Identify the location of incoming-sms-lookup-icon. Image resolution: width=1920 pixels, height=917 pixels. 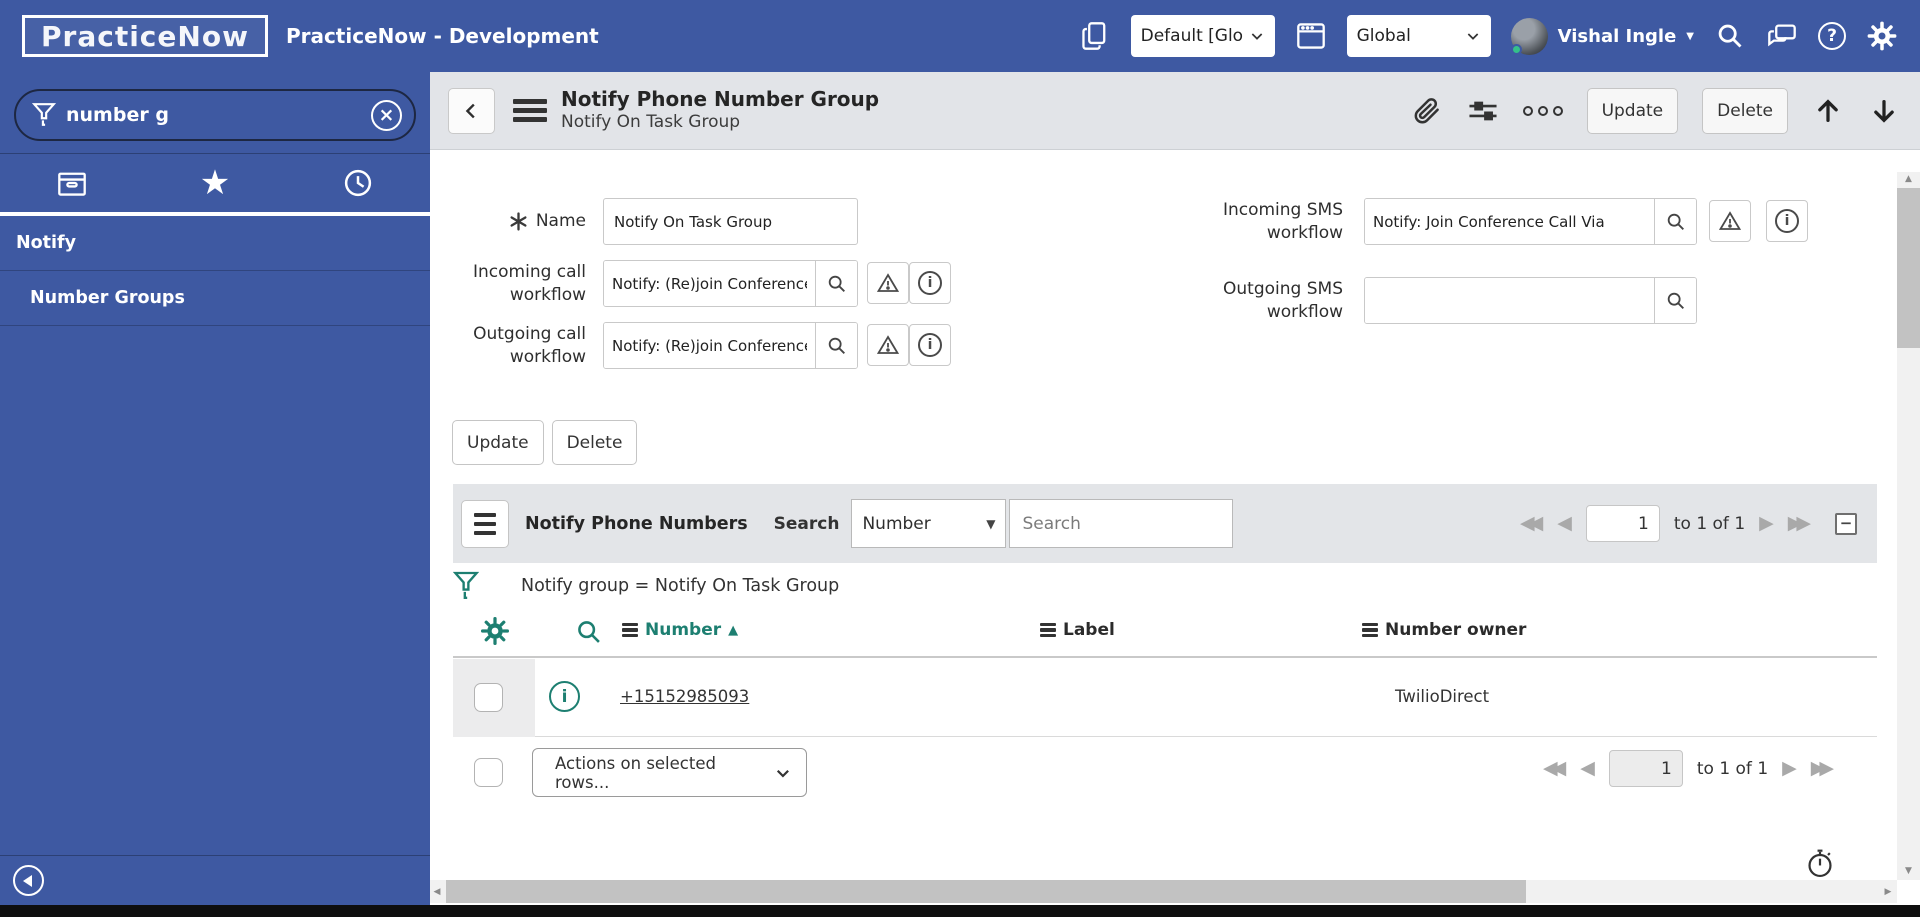
(1675, 221).